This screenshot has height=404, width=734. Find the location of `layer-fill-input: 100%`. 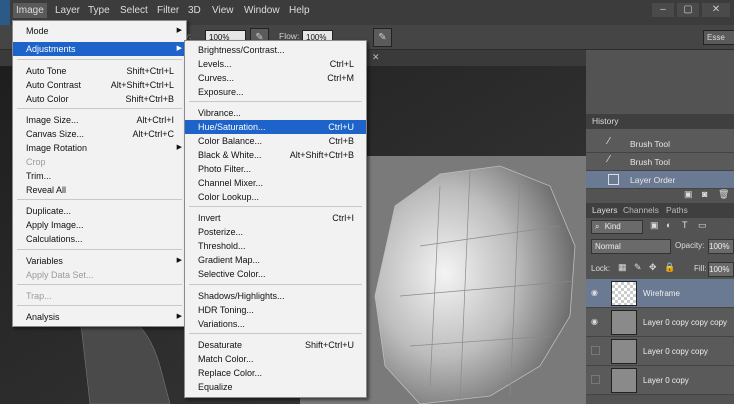

layer-fill-input: 100% is located at coordinates (721, 269).